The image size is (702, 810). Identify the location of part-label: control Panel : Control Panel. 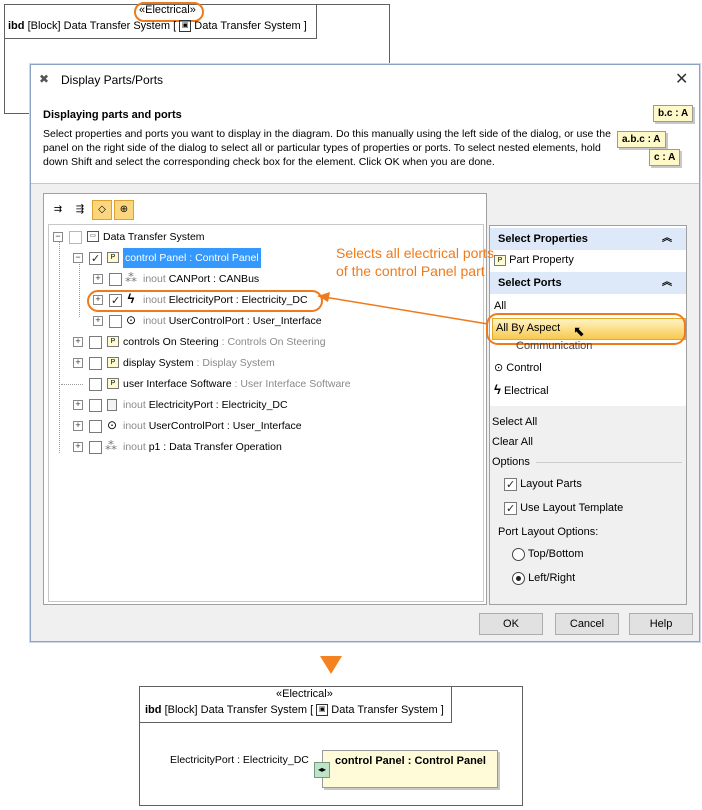
(410, 761).